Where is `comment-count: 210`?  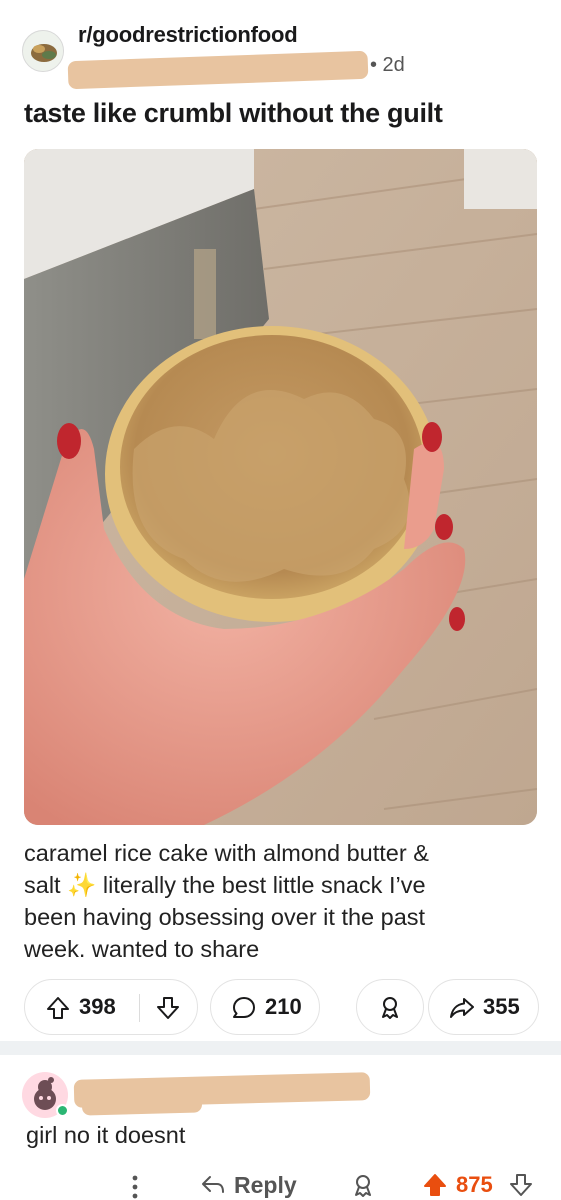 comment-count: 210 is located at coordinates (283, 1006).